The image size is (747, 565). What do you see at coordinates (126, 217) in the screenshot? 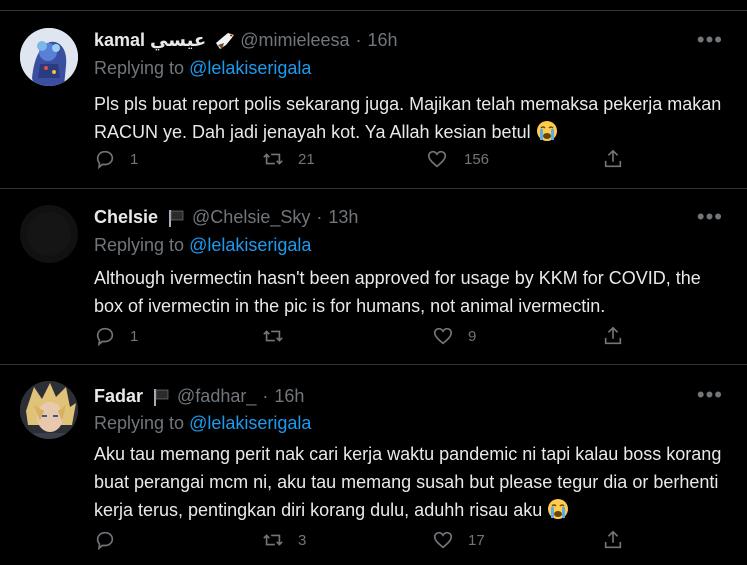
I see `display-name: Chelsie` at bounding box center [126, 217].